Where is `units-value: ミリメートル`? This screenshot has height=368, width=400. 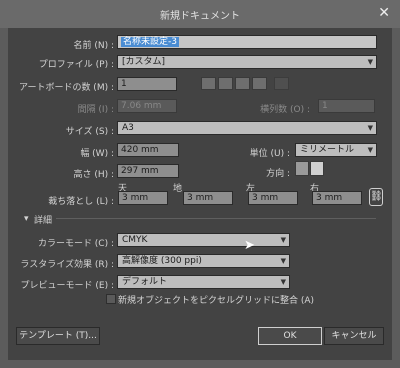 units-value: ミリメートル is located at coordinates (327, 150).